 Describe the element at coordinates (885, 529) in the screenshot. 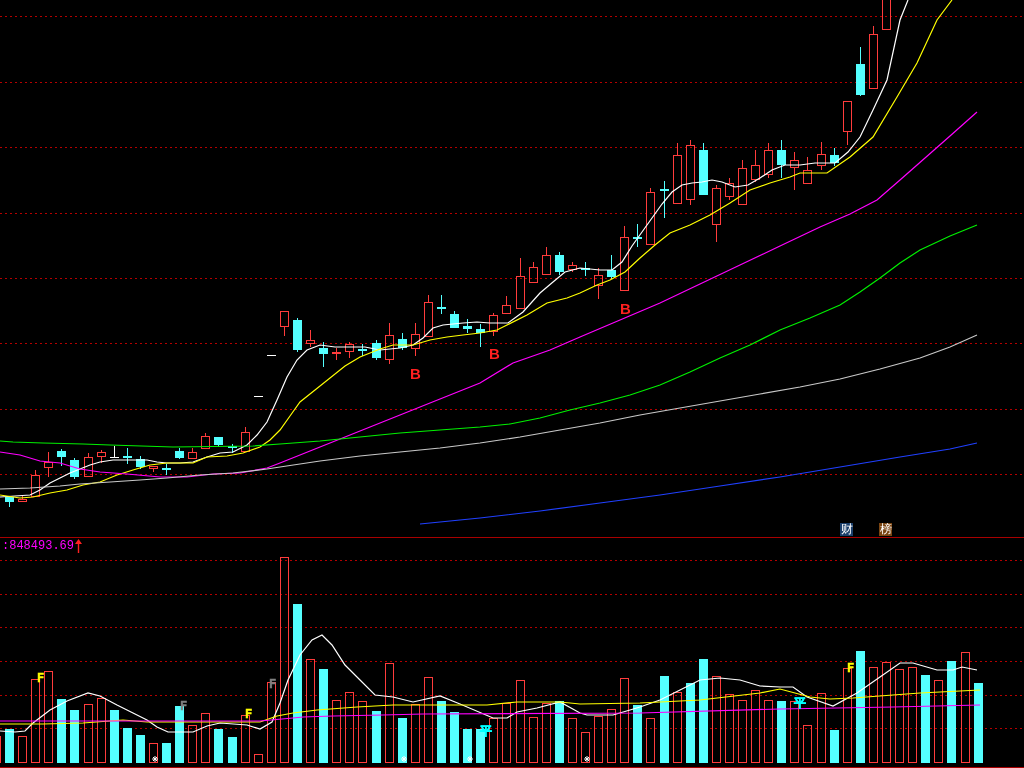

I see `indicator-badge: 榜` at that location.